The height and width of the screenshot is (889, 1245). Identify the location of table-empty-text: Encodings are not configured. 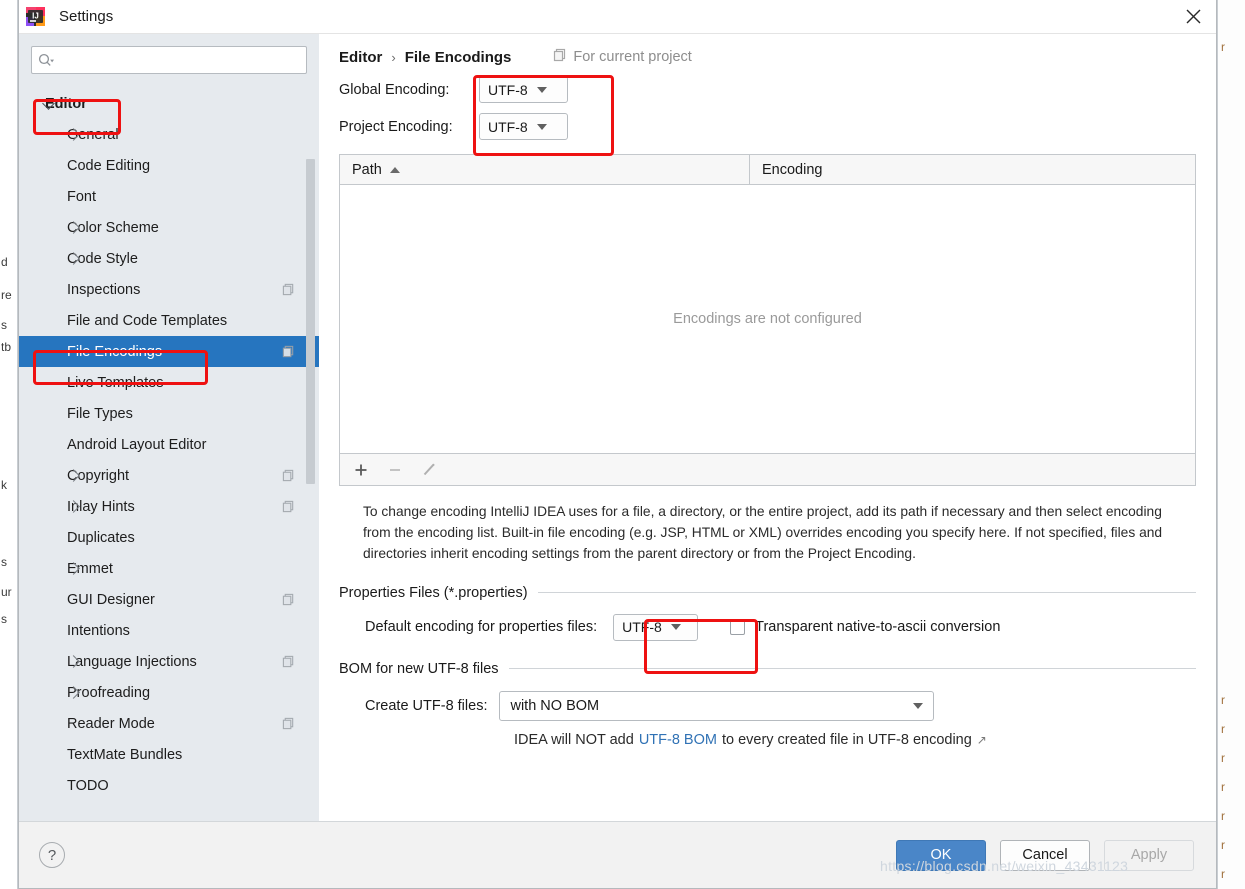
(767, 319).